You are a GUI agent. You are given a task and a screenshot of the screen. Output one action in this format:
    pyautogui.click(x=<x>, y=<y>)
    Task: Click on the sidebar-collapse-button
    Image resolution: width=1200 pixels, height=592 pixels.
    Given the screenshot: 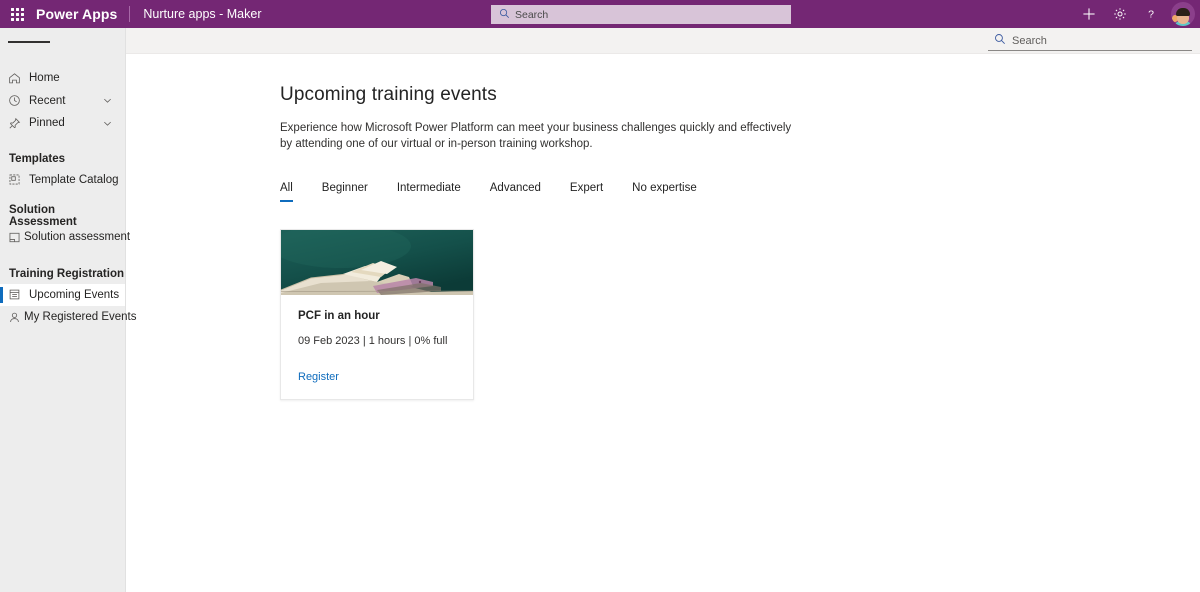 What is the action you would take?
    pyautogui.click(x=62, y=42)
    